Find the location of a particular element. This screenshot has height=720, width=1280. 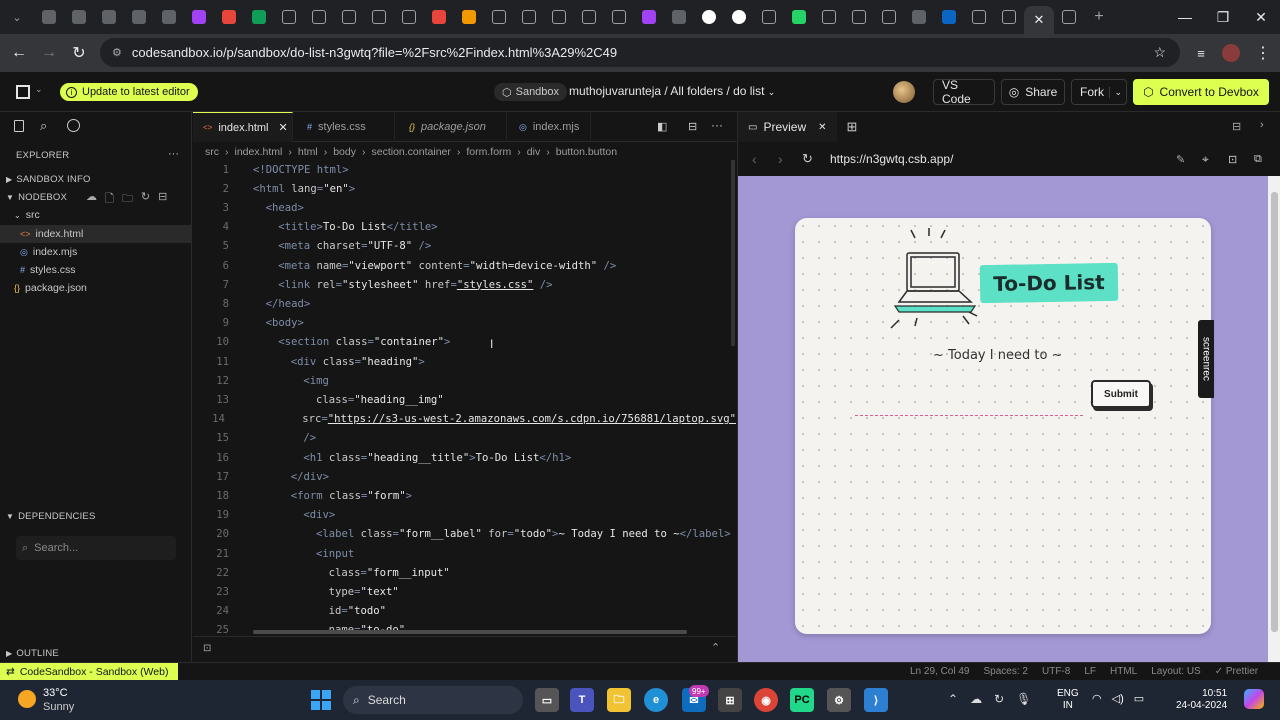

chevron-right-icon: › is located at coordinates (1262, 125).